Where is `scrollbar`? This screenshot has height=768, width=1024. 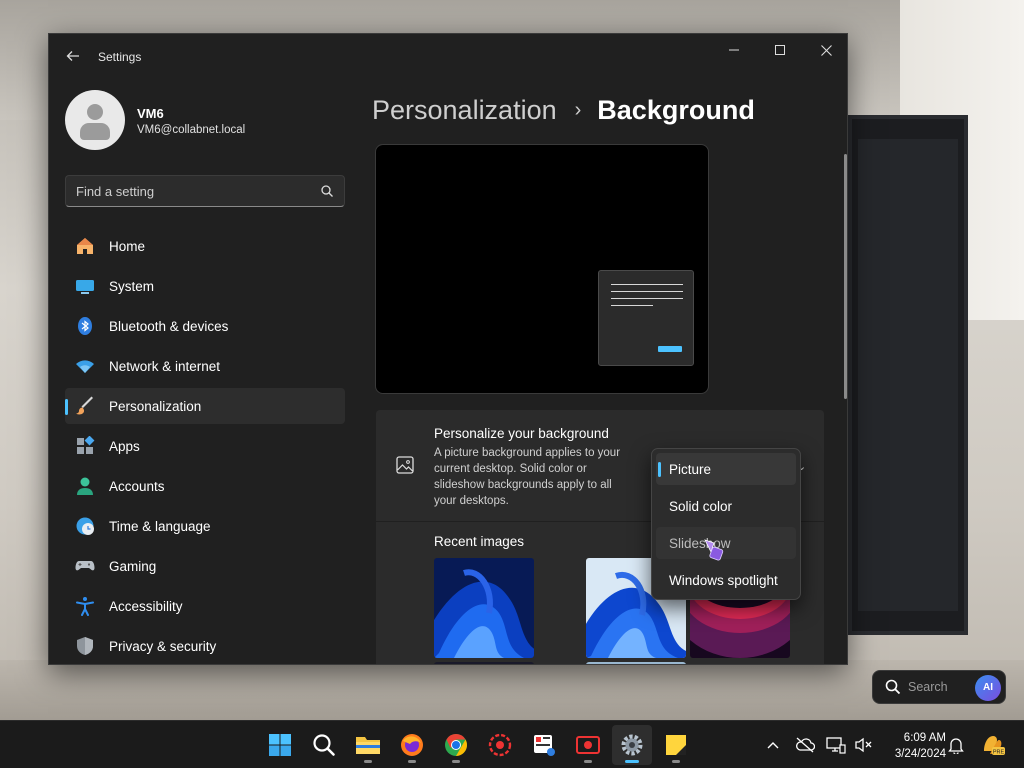
scrollbar is located at coordinates (845, 276).